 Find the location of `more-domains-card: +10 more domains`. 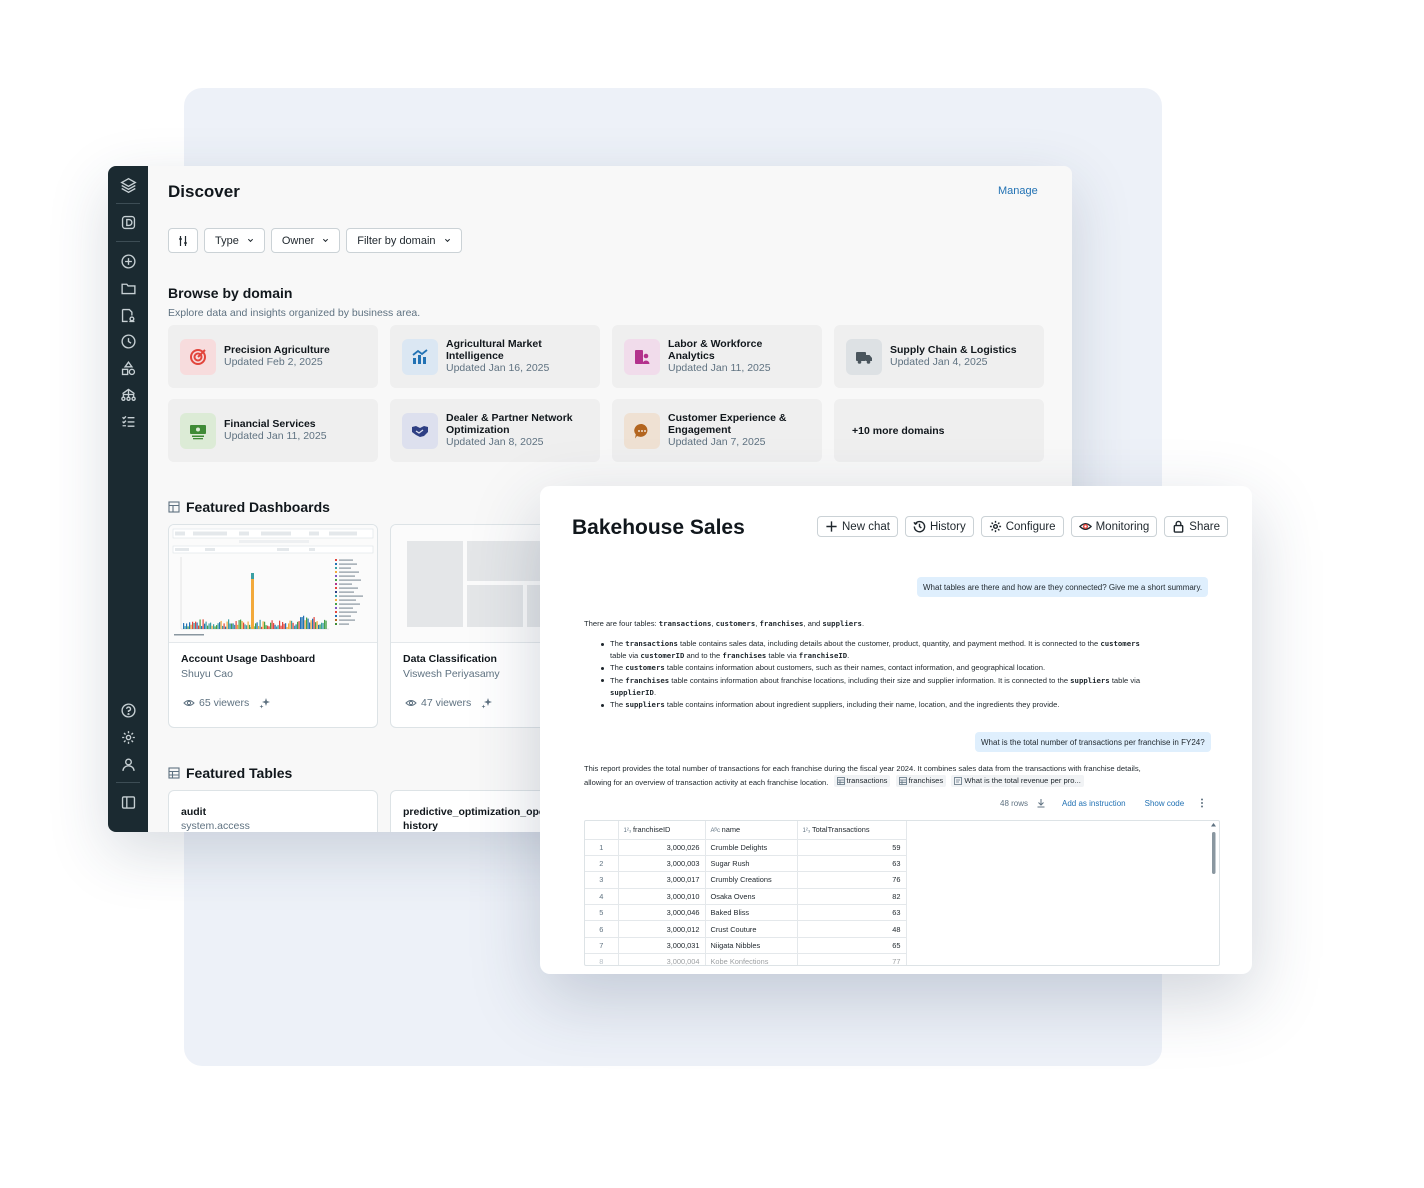

more-domains-card: +10 more domains is located at coordinates (939, 430).